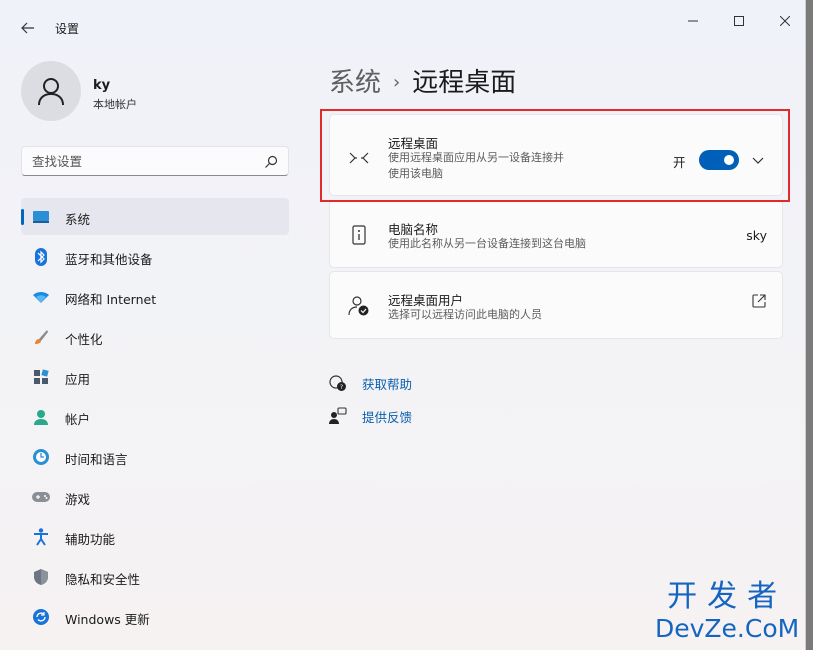  Describe the element at coordinates (41, 457) in the screenshot. I see `clock-globe-icon` at that location.